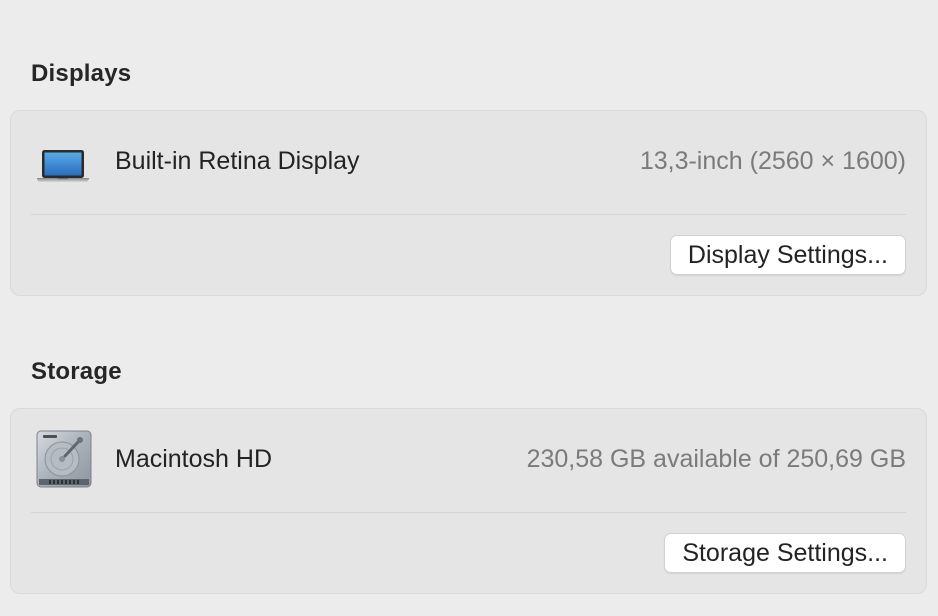  Describe the element at coordinates (65, 161) in the screenshot. I see `laptop-icon` at that location.